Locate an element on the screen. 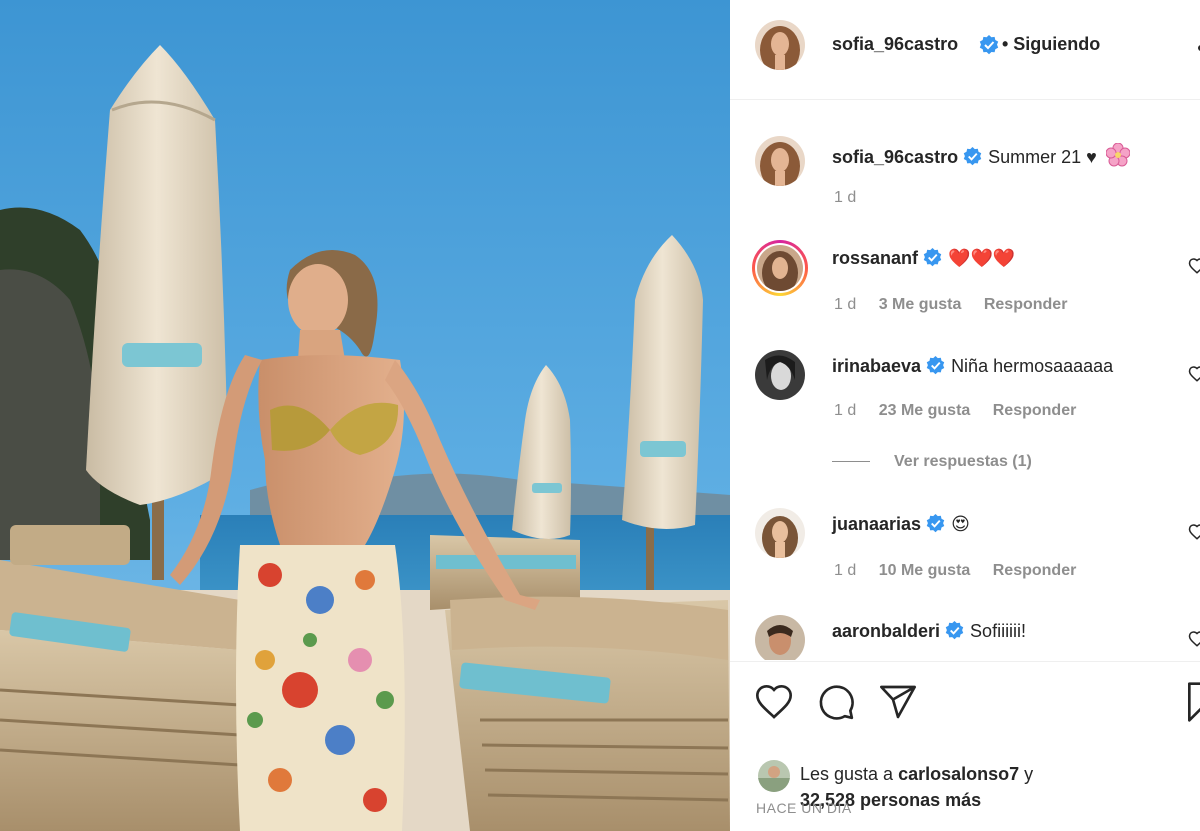 The image size is (1200, 831). comment-line: irinabaeva Niña hermosaaaaaa is located at coordinates (972, 366).